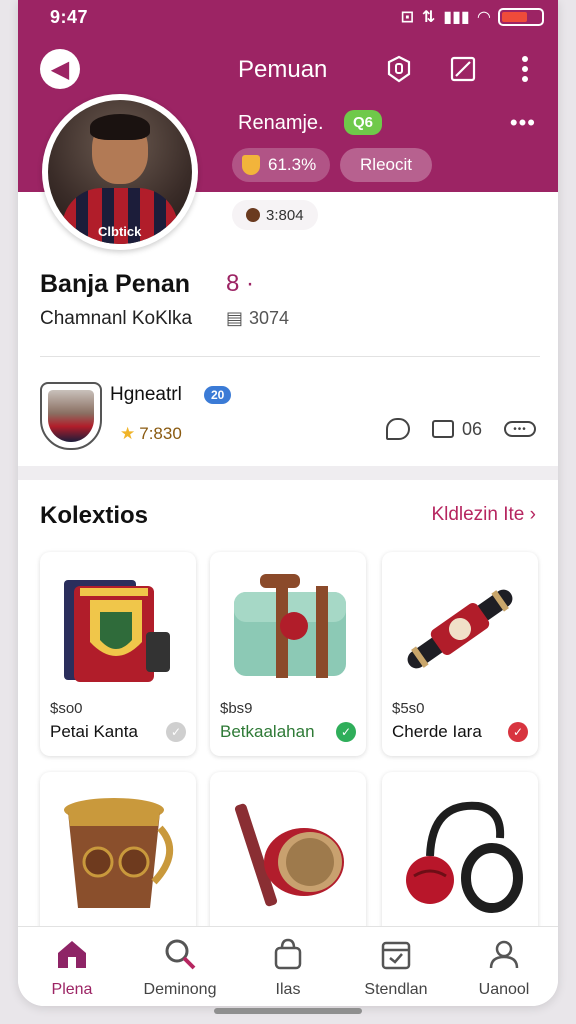 This screenshot has width=576, height=1024. What do you see at coordinates (180, 989) in the screenshot?
I see `nav-label: Deminong` at bounding box center [180, 989].